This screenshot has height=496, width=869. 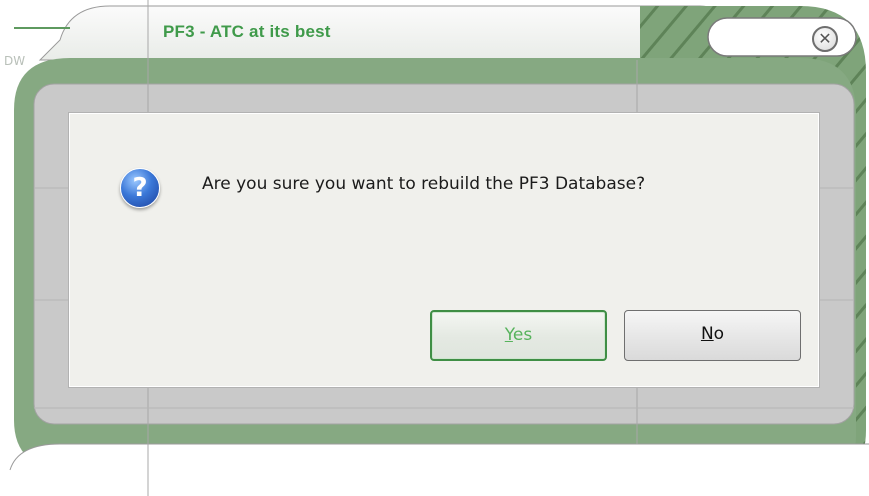 What do you see at coordinates (719, 334) in the screenshot?
I see `no-label: o` at bounding box center [719, 334].